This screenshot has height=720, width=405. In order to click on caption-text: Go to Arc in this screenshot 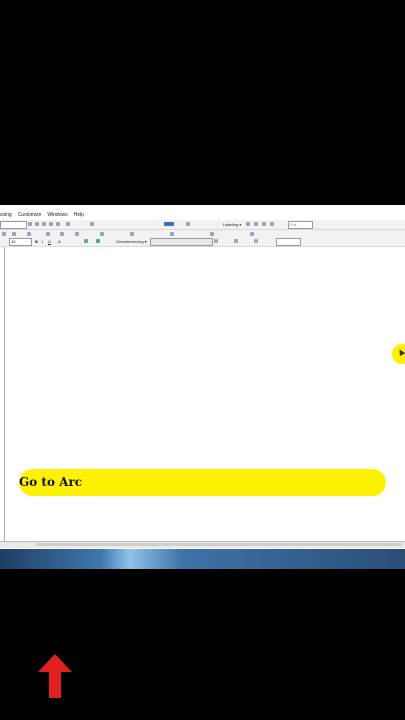, I will do `click(51, 482)`.